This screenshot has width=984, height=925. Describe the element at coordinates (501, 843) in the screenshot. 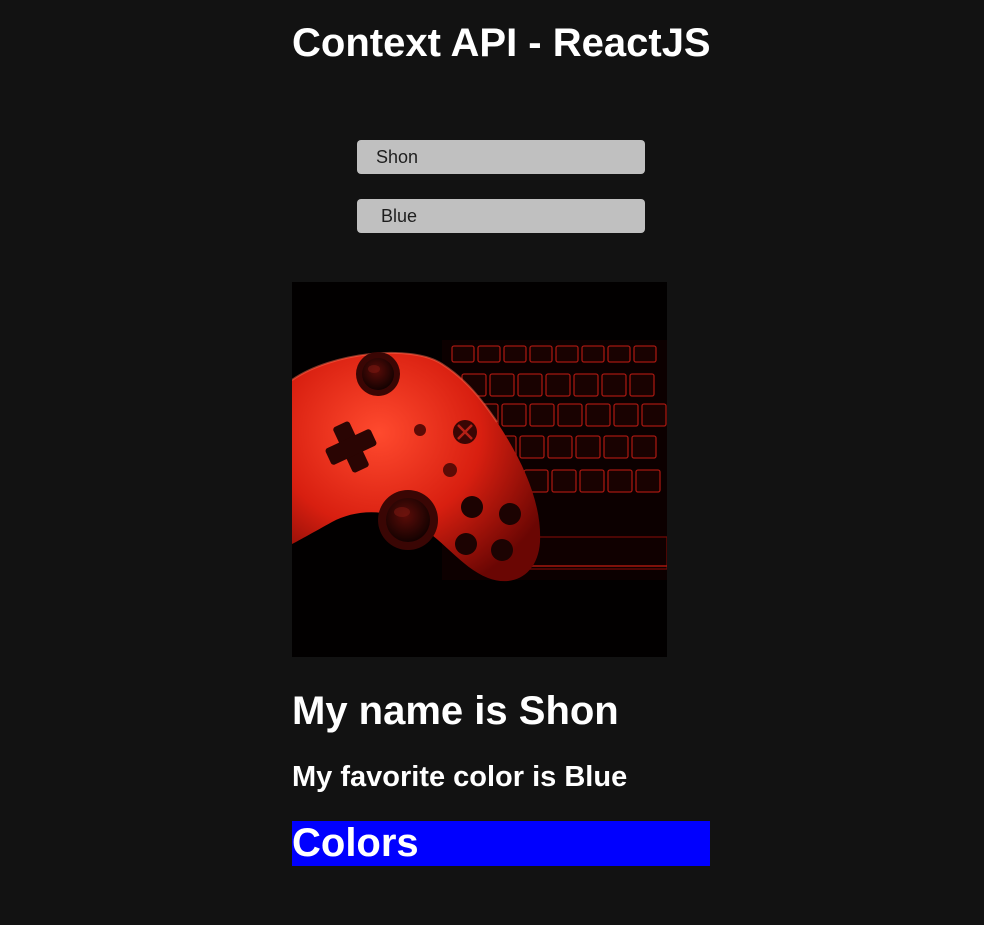

I see `colors-banner: Colors` at that location.